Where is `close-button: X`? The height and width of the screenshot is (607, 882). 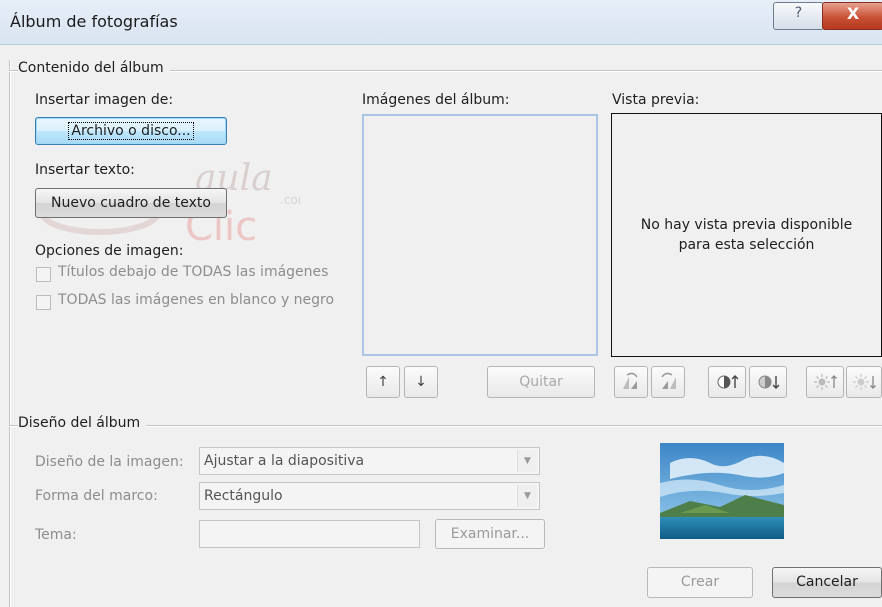 close-button: X is located at coordinates (852, 16).